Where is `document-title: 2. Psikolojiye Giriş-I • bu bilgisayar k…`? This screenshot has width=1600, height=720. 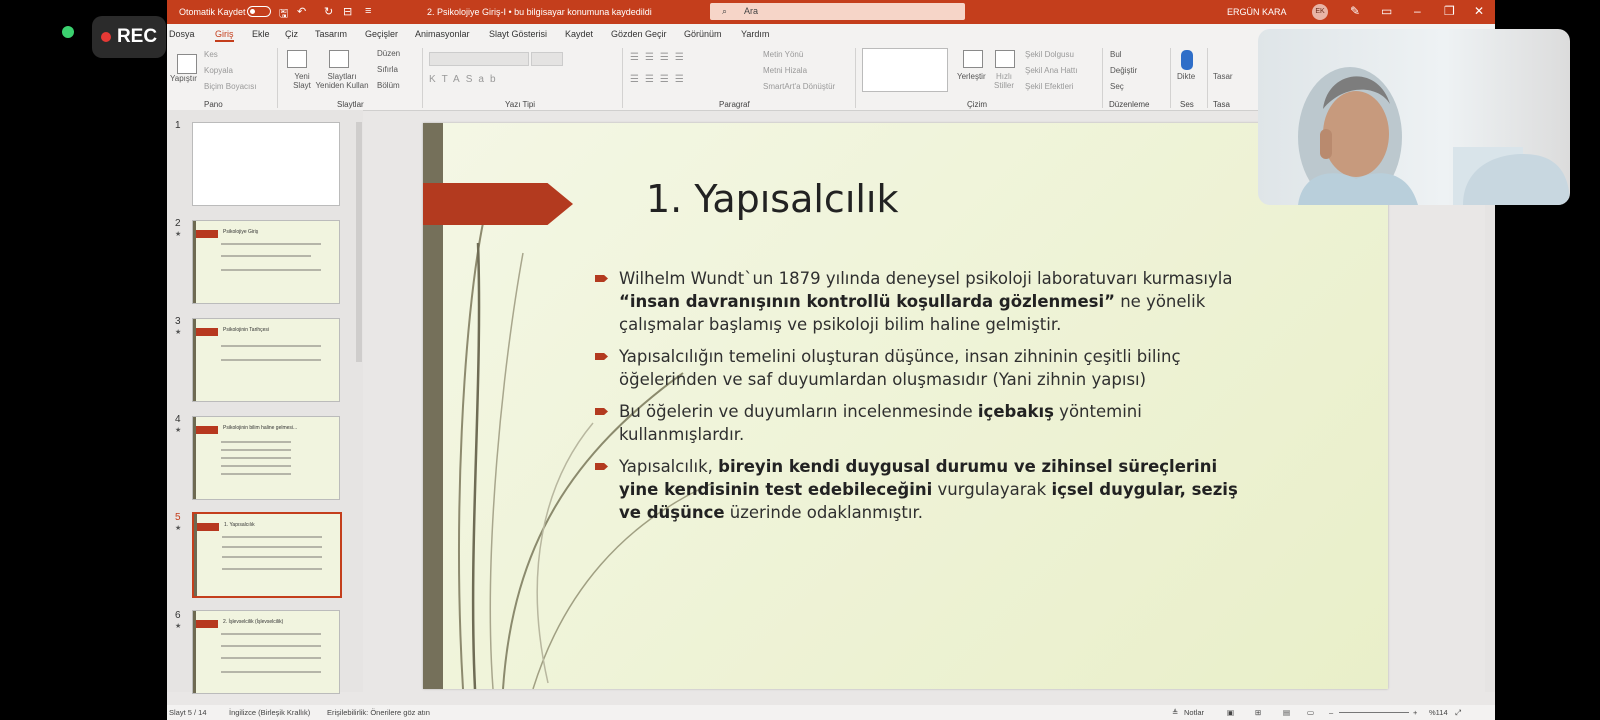
document-title: 2. Psikolojiye Giriş-I • bu bilgisayar k… is located at coordinates (539, 12).